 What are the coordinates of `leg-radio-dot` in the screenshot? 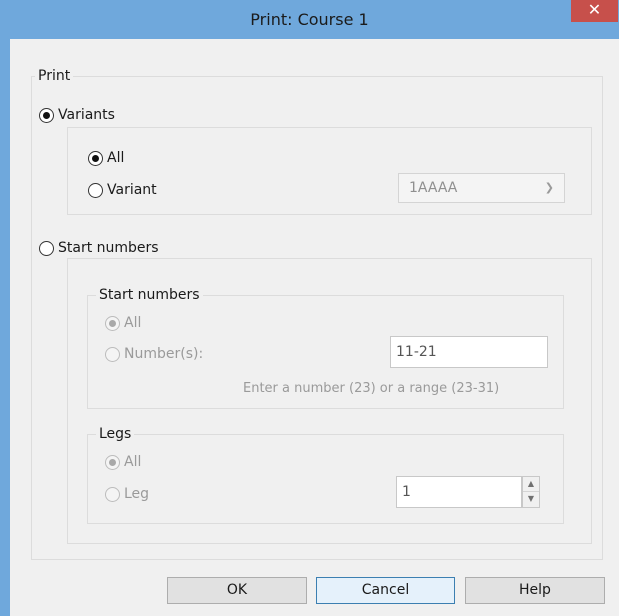 It's located at (112, 494).